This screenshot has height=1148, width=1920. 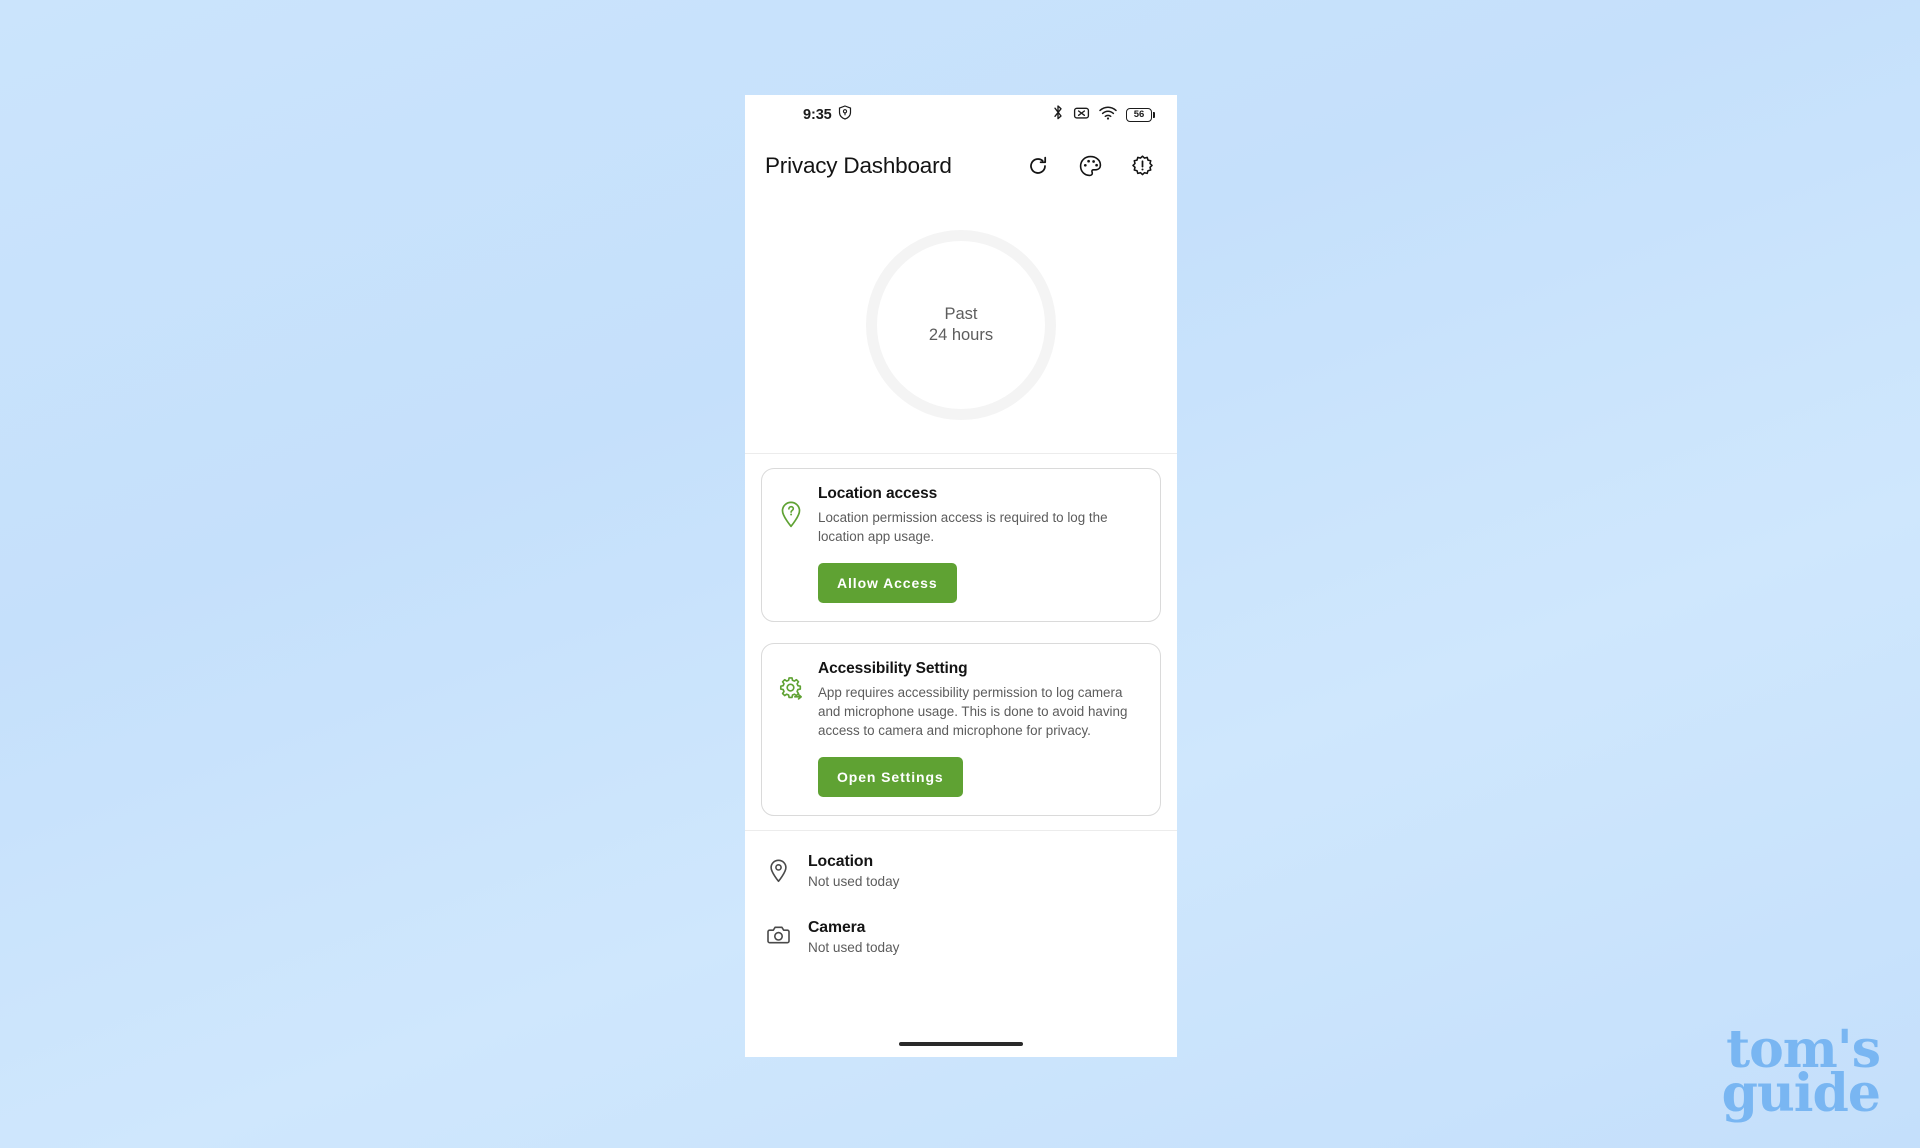 I want to click on app-bar: Privacy Dashboard, so click(x=961, y=166).